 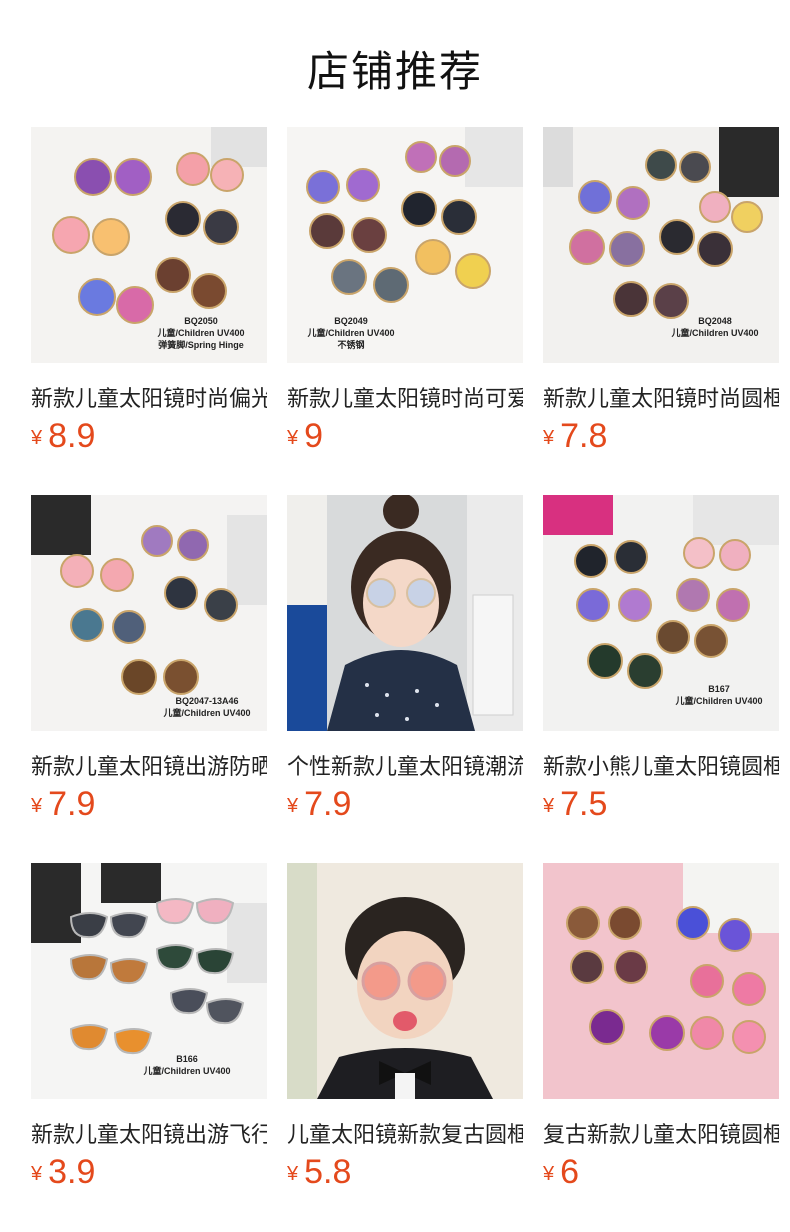 I want to click on image-caption-line: BQ2048, so click(x=715, y=321).